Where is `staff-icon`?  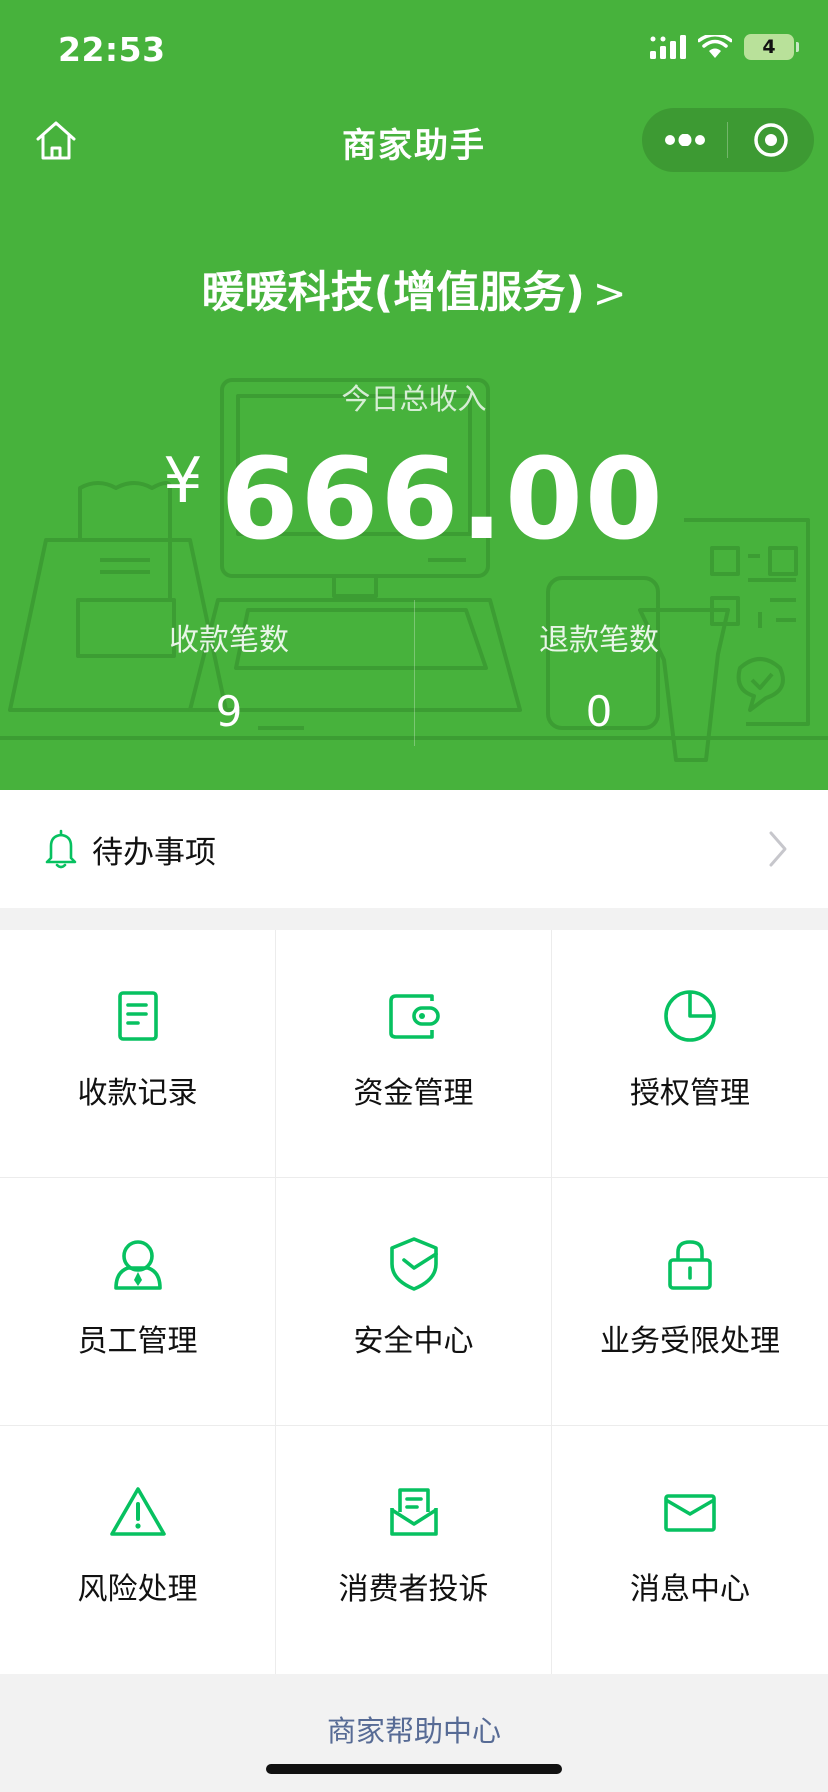
staff-icon is located at coordinates (137, 1265).